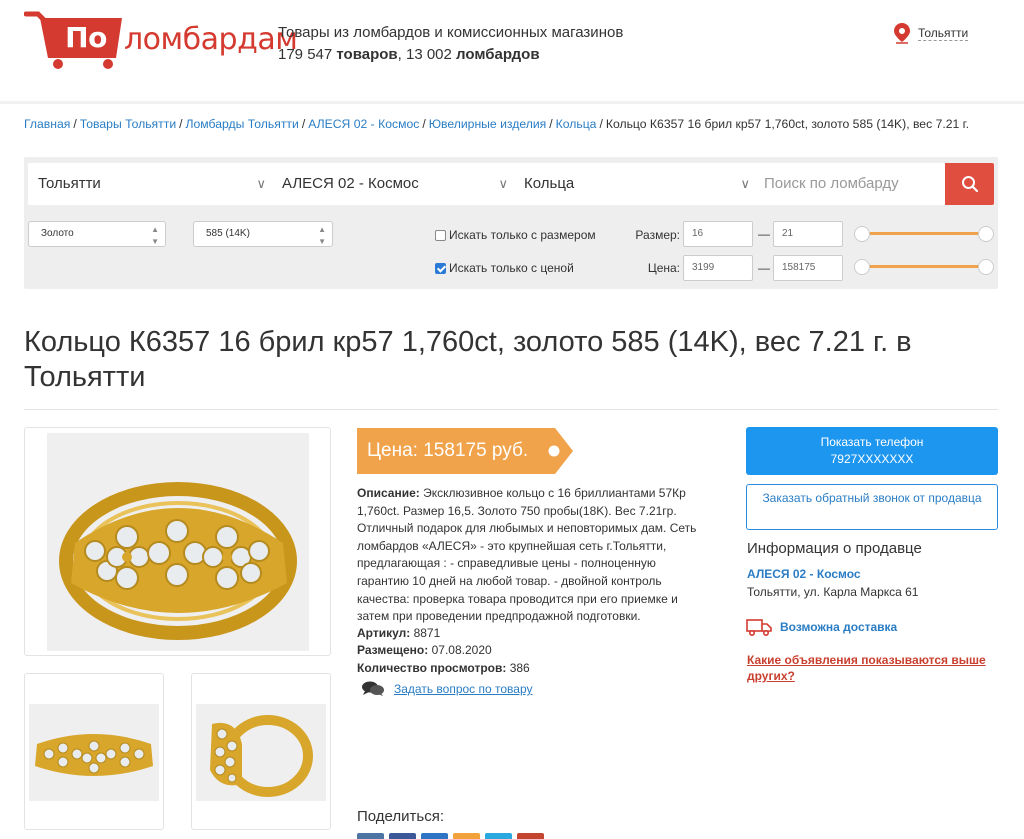 Image resolution: width=1024 pixels, height=839 pixels. What do you see at coordinates (872, 507) in the screenshot?
I see `callback-button: Заказать обратный звонок от продавца` at bounding box center [872, 507].